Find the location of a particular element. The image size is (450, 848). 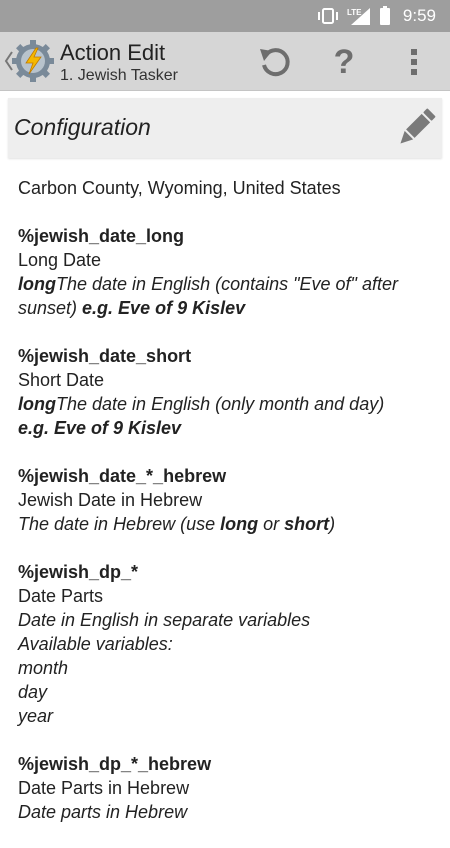

help-button: ? is located at coordinates (344, 62).